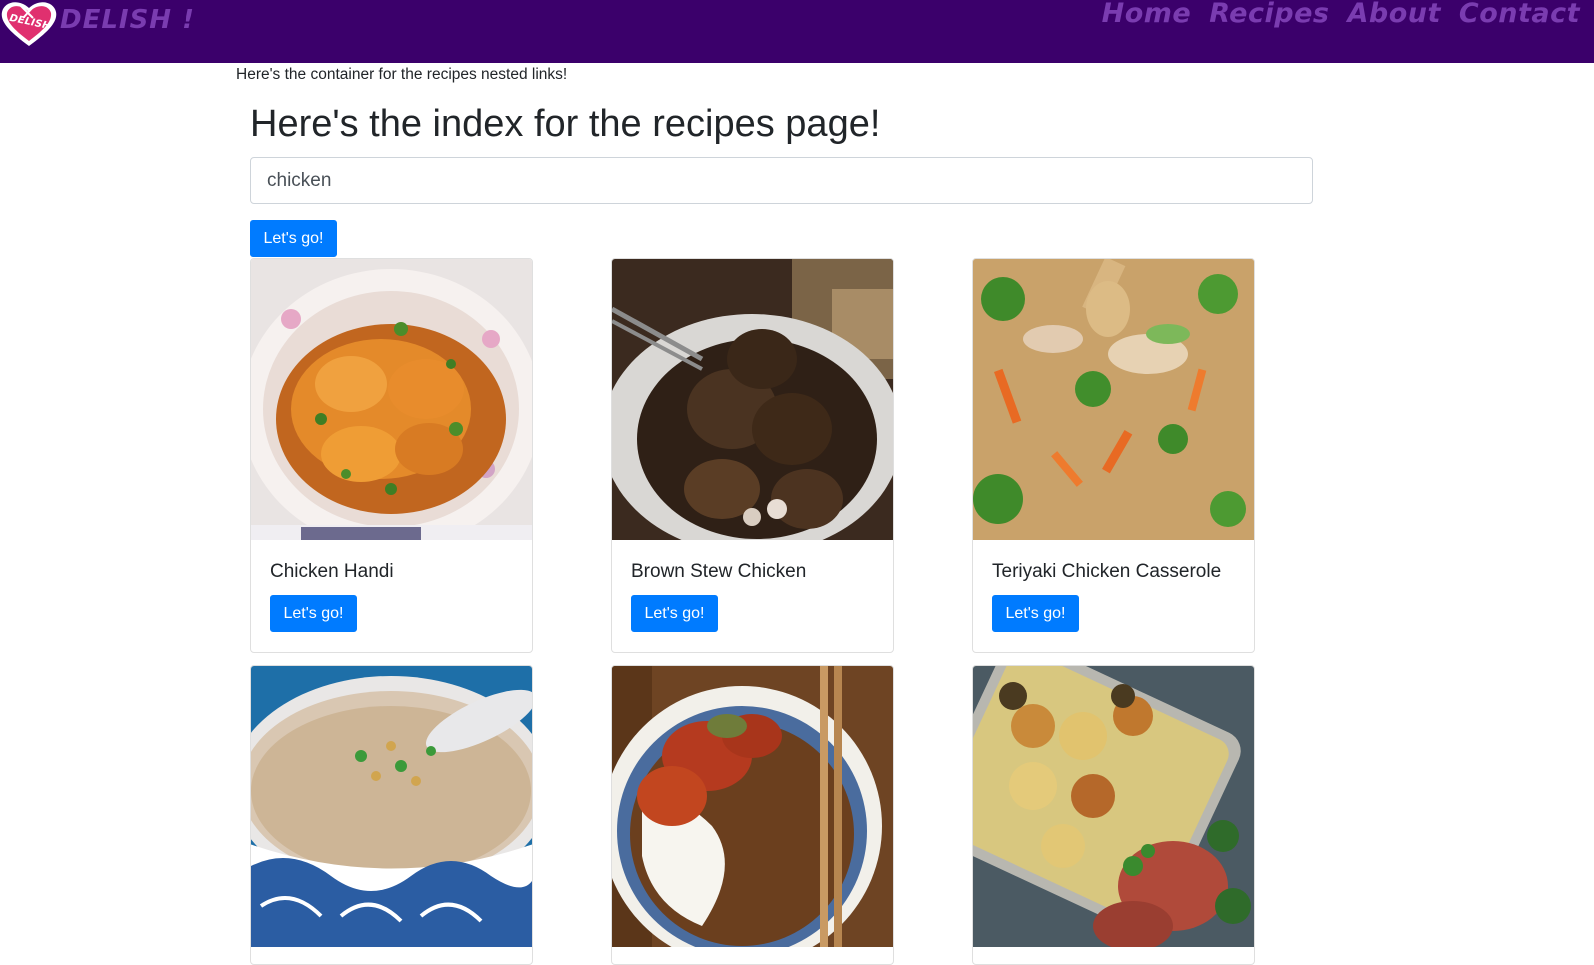 The image size is (1594, 965). I want to click on recipe-card-chicken-congee, so click(391, 815).